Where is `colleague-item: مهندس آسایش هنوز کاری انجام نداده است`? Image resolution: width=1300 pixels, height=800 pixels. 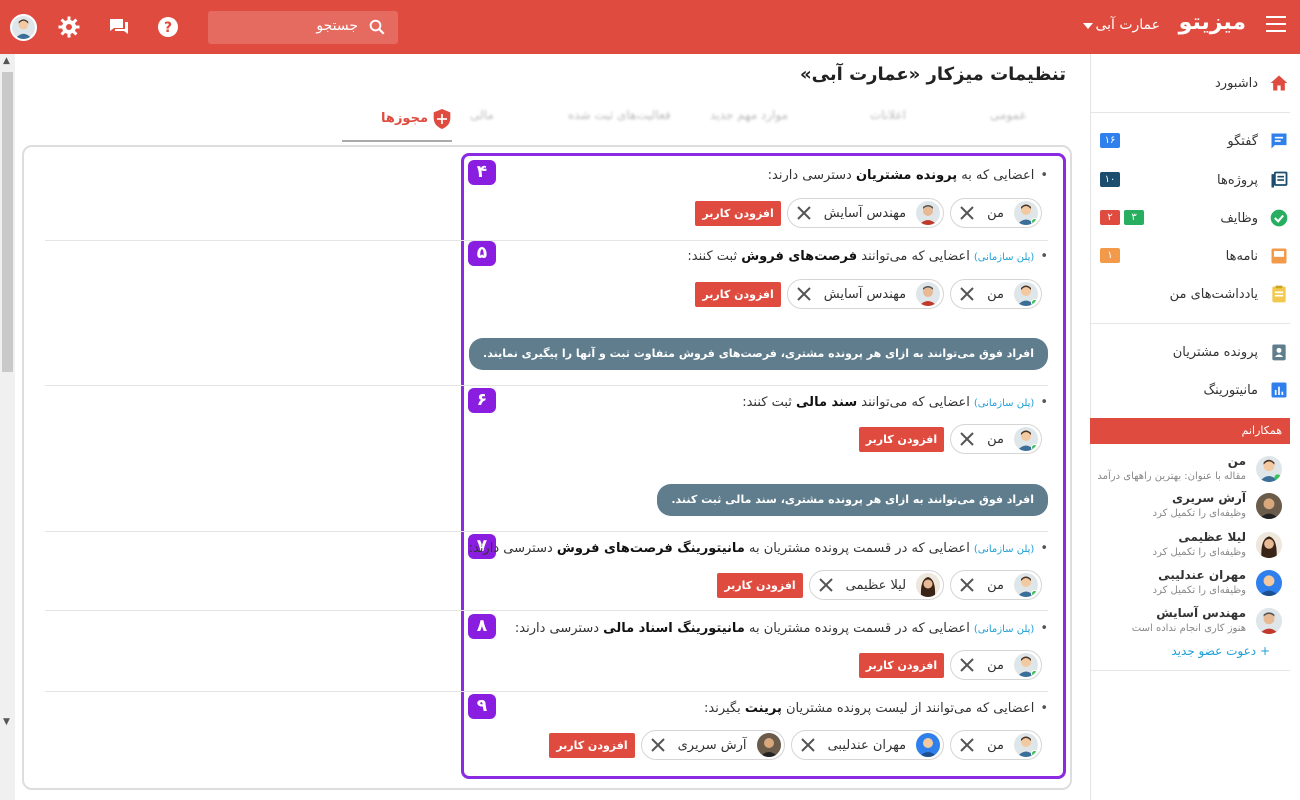
colleague-item: مهندس آسایش هنوز کاری انجام نداده است is located at coordinates (1190, 623).